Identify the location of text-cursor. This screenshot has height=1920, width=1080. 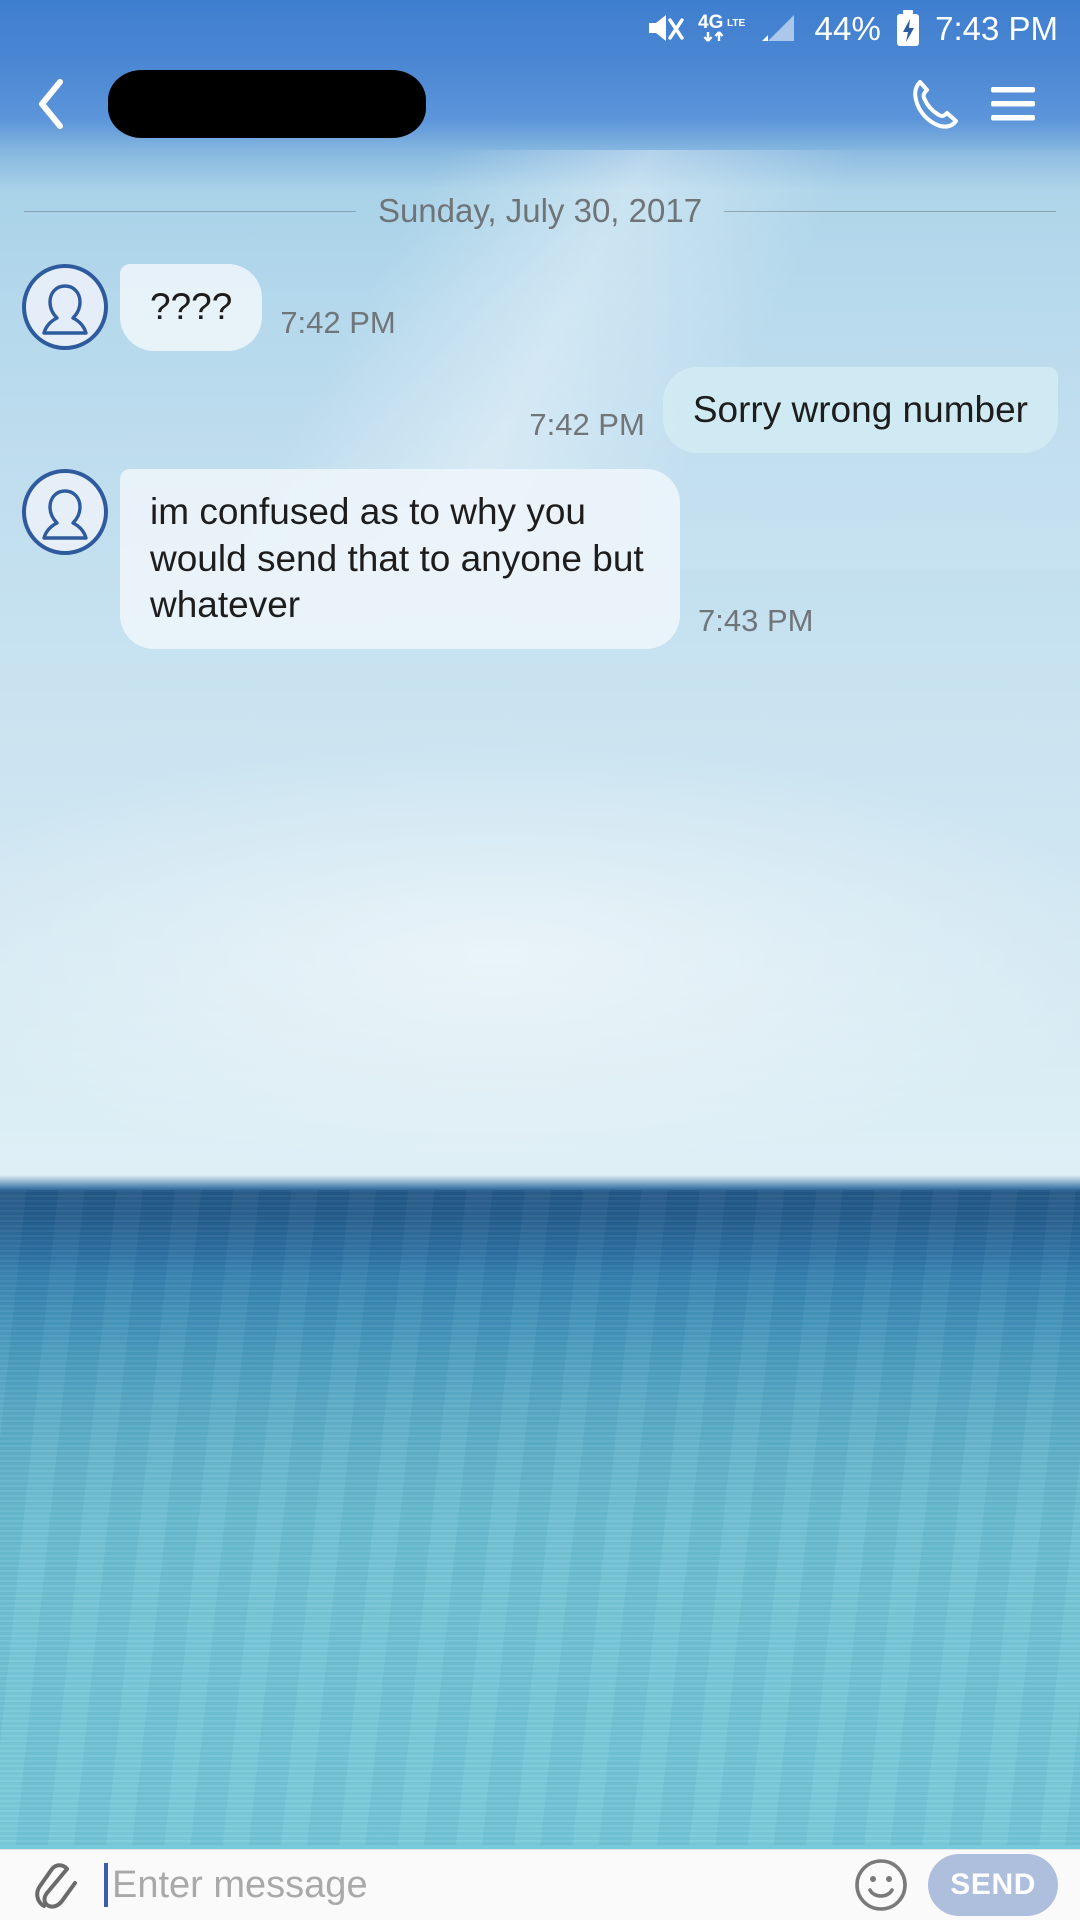
(106, 1885).